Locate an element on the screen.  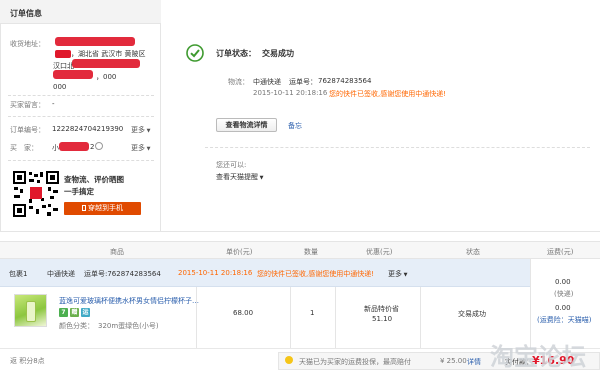
table-header: 商品 单价(元) 数量 优惠(元) 状态 运费(元) is located at coordinates (300, 250).